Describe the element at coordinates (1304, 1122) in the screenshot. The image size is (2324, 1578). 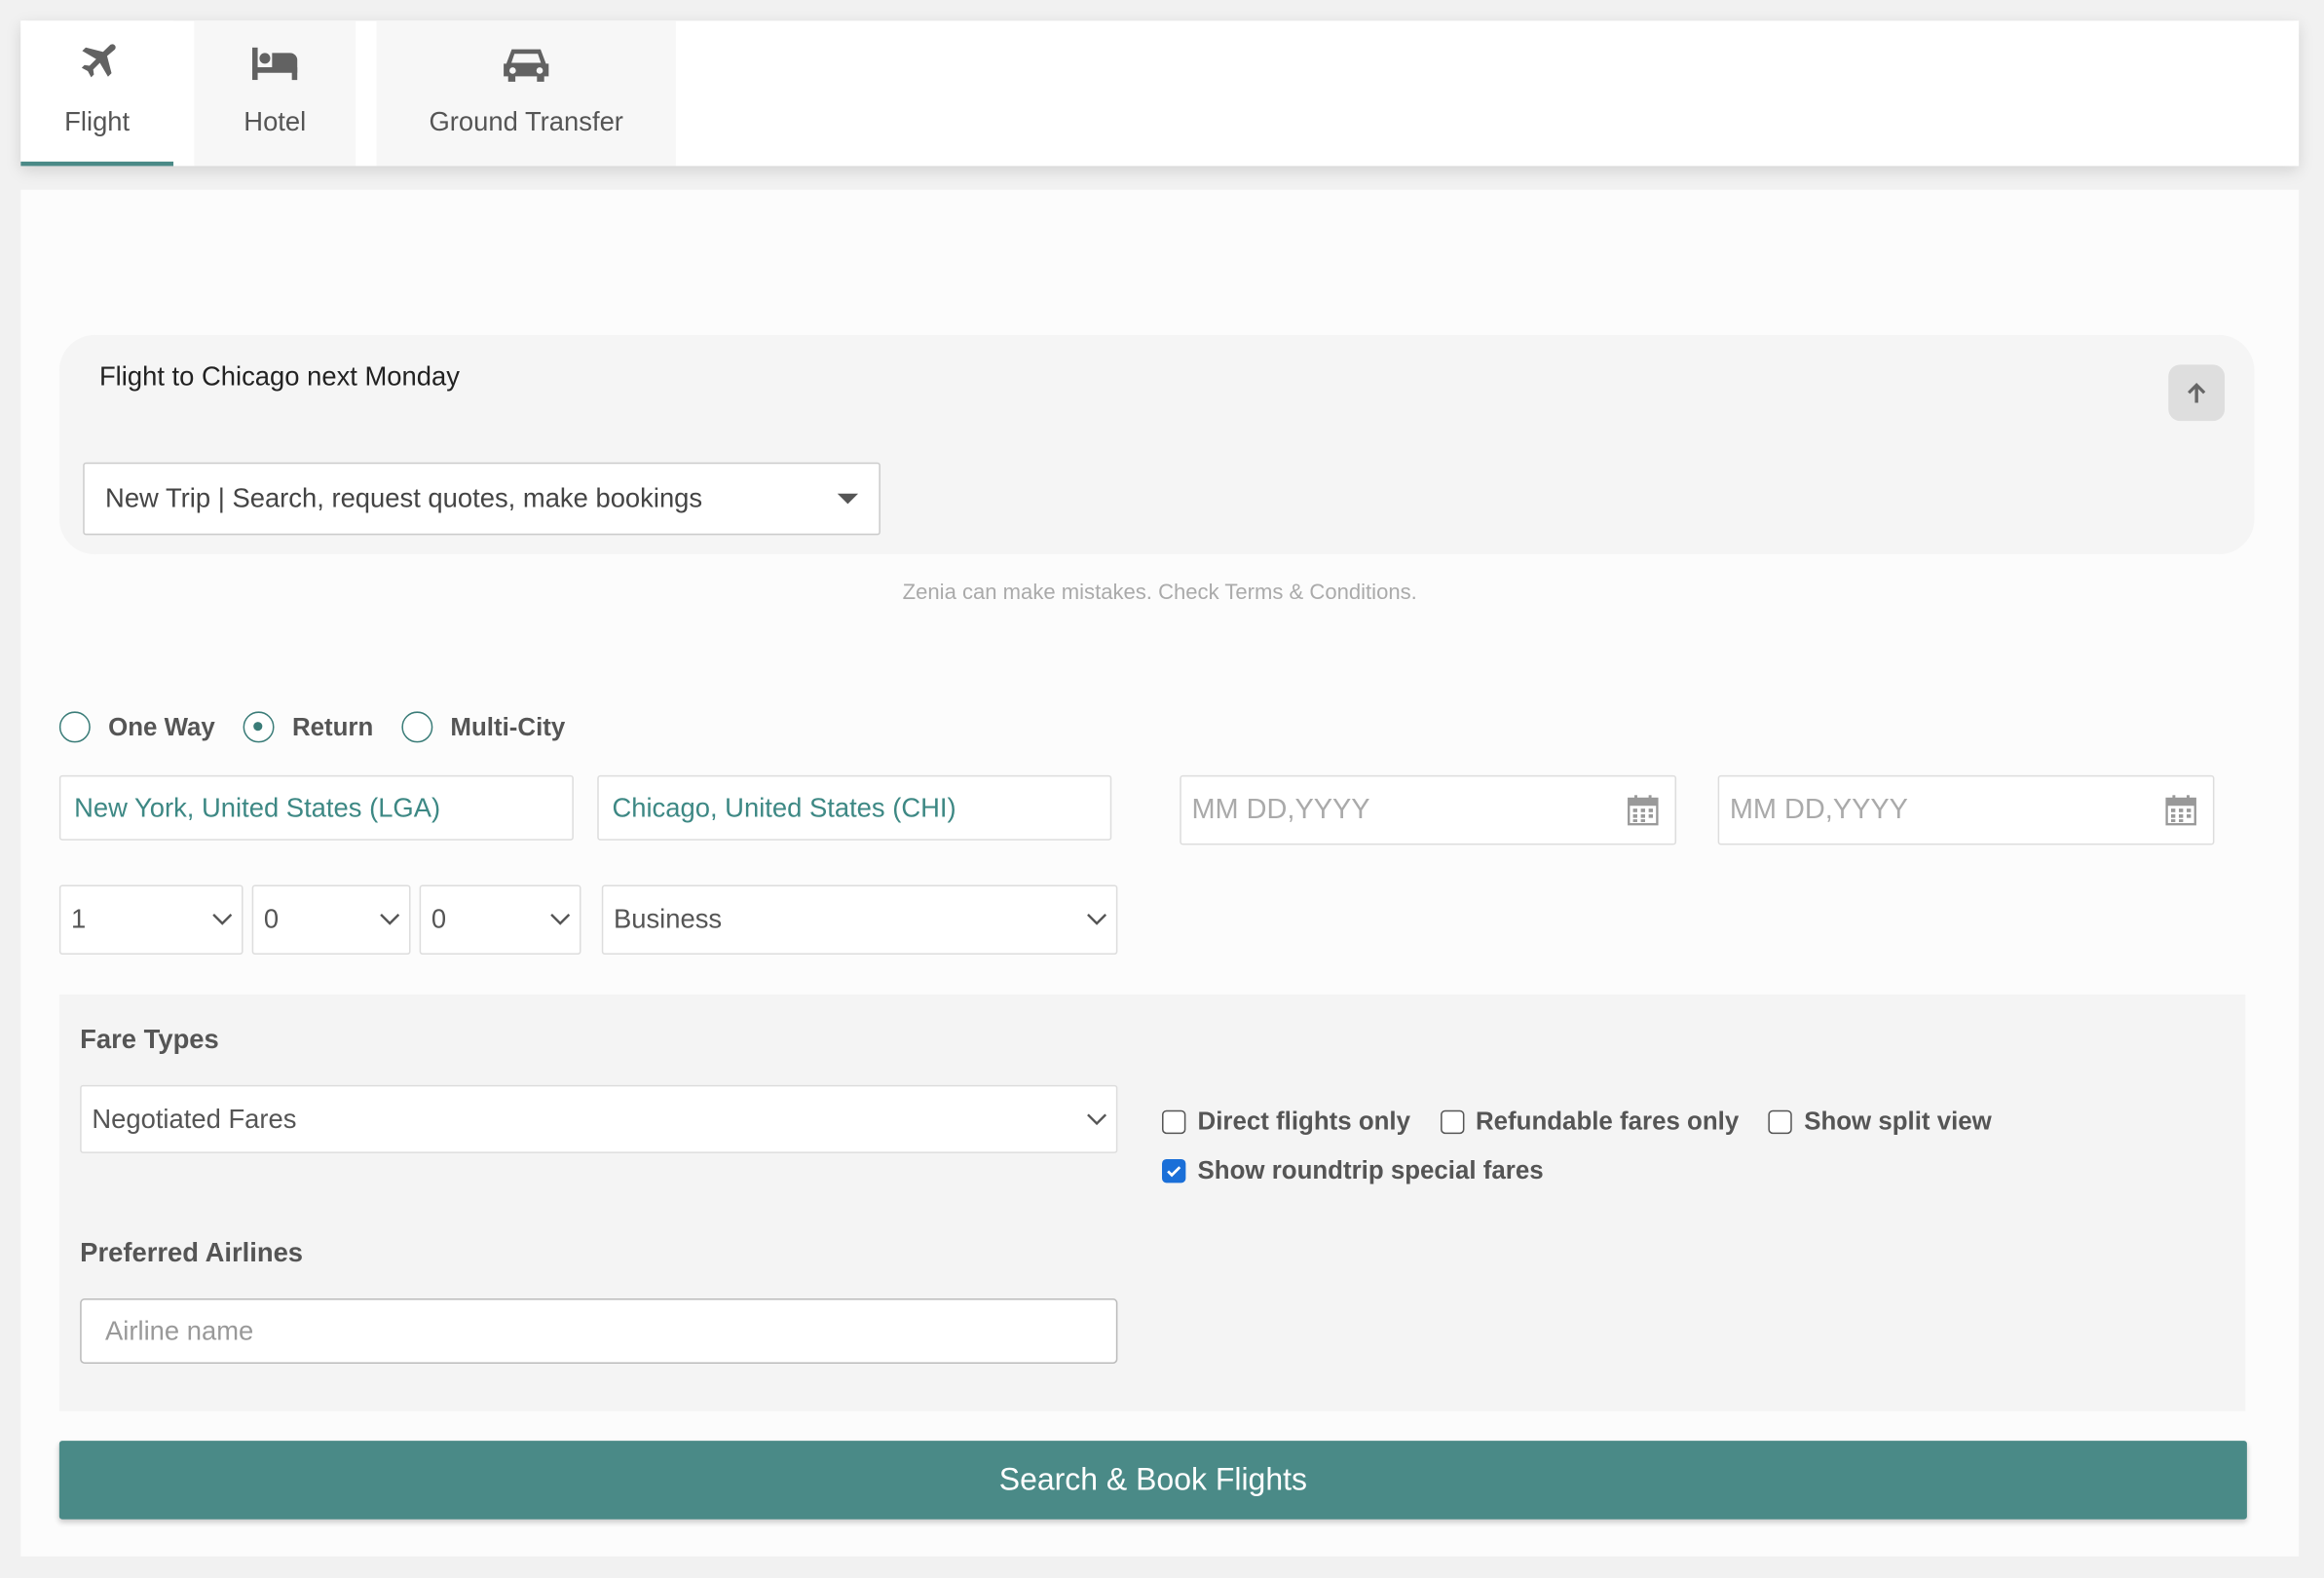
I see `direct-flights-label: Direct flights only` at that location.